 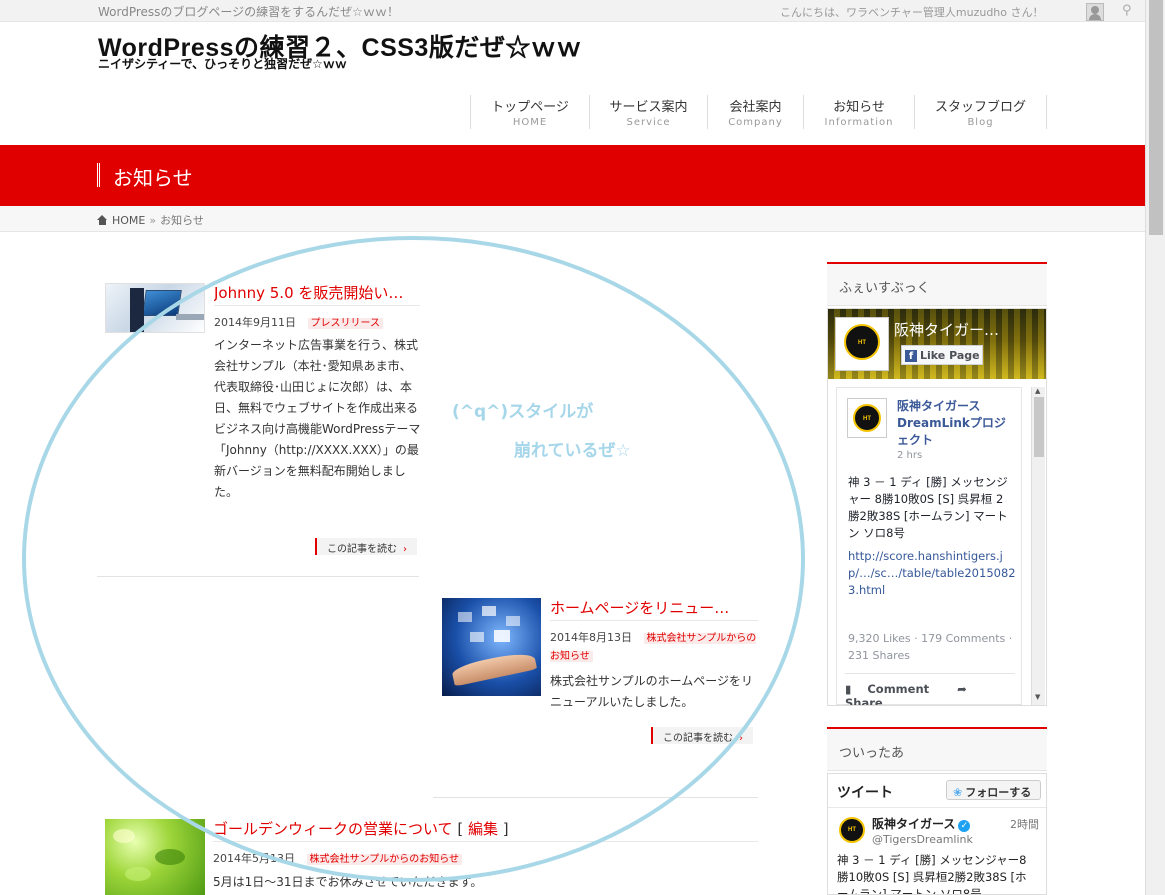 I want to click on nav-item-home: トップページ HOME, so click(x=530, y=112).